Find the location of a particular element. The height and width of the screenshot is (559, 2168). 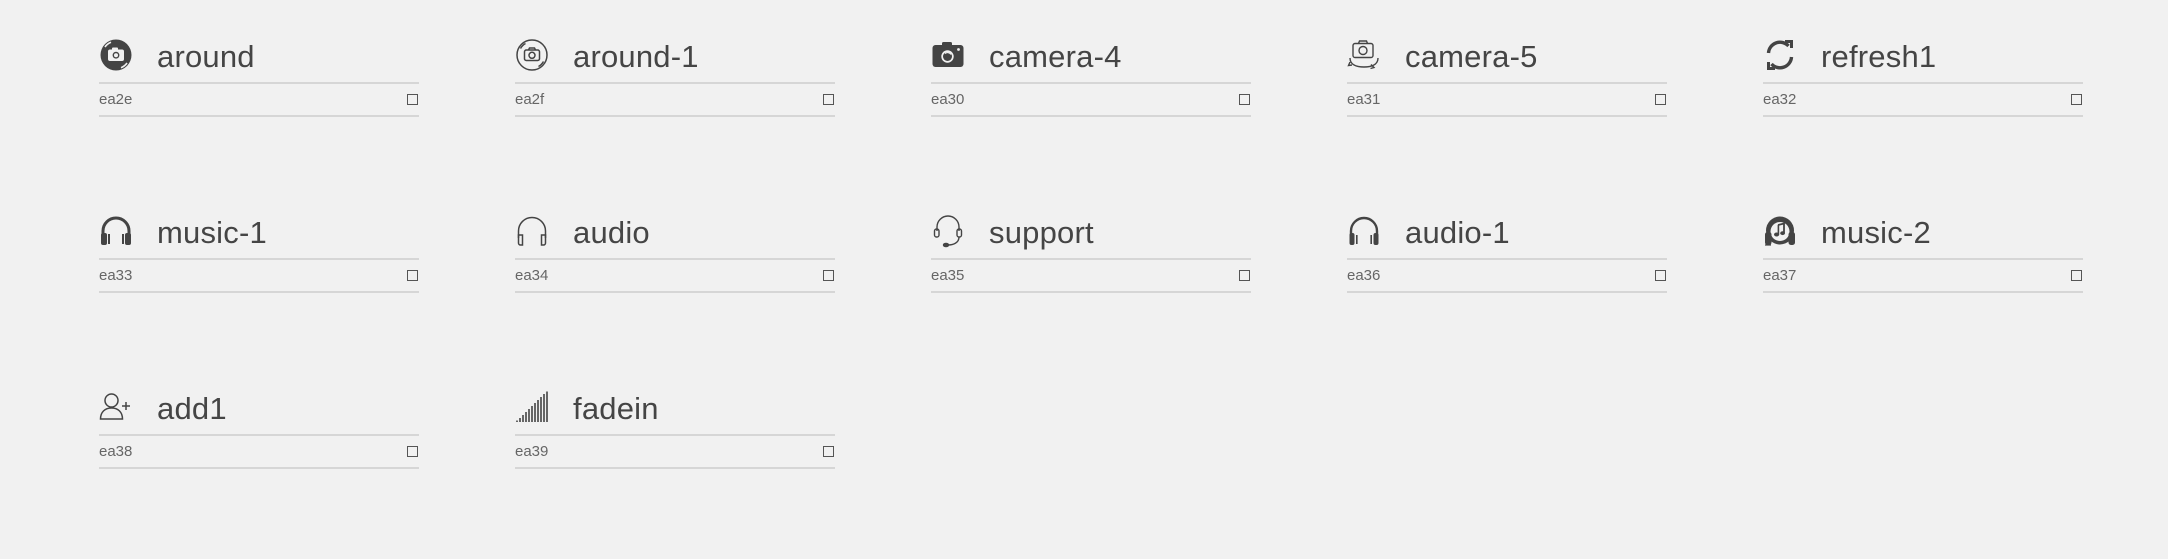

glyph-header: support is located at coordinates (1091, 232).